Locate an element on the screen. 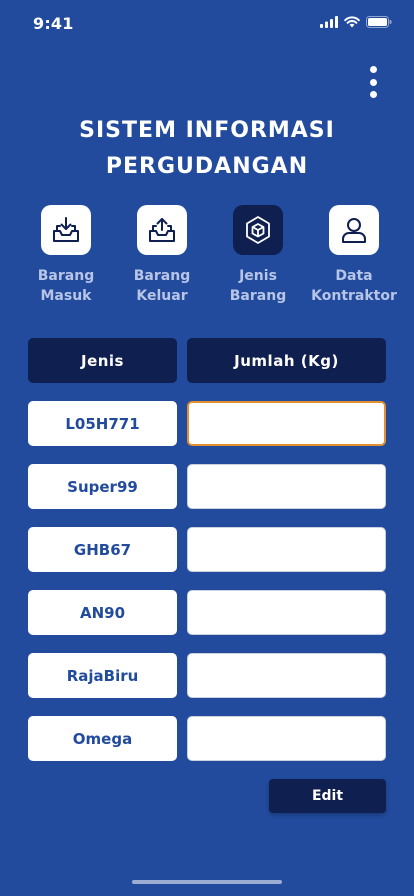  jenis-name: AN90 is located at coordinates (102, 612).